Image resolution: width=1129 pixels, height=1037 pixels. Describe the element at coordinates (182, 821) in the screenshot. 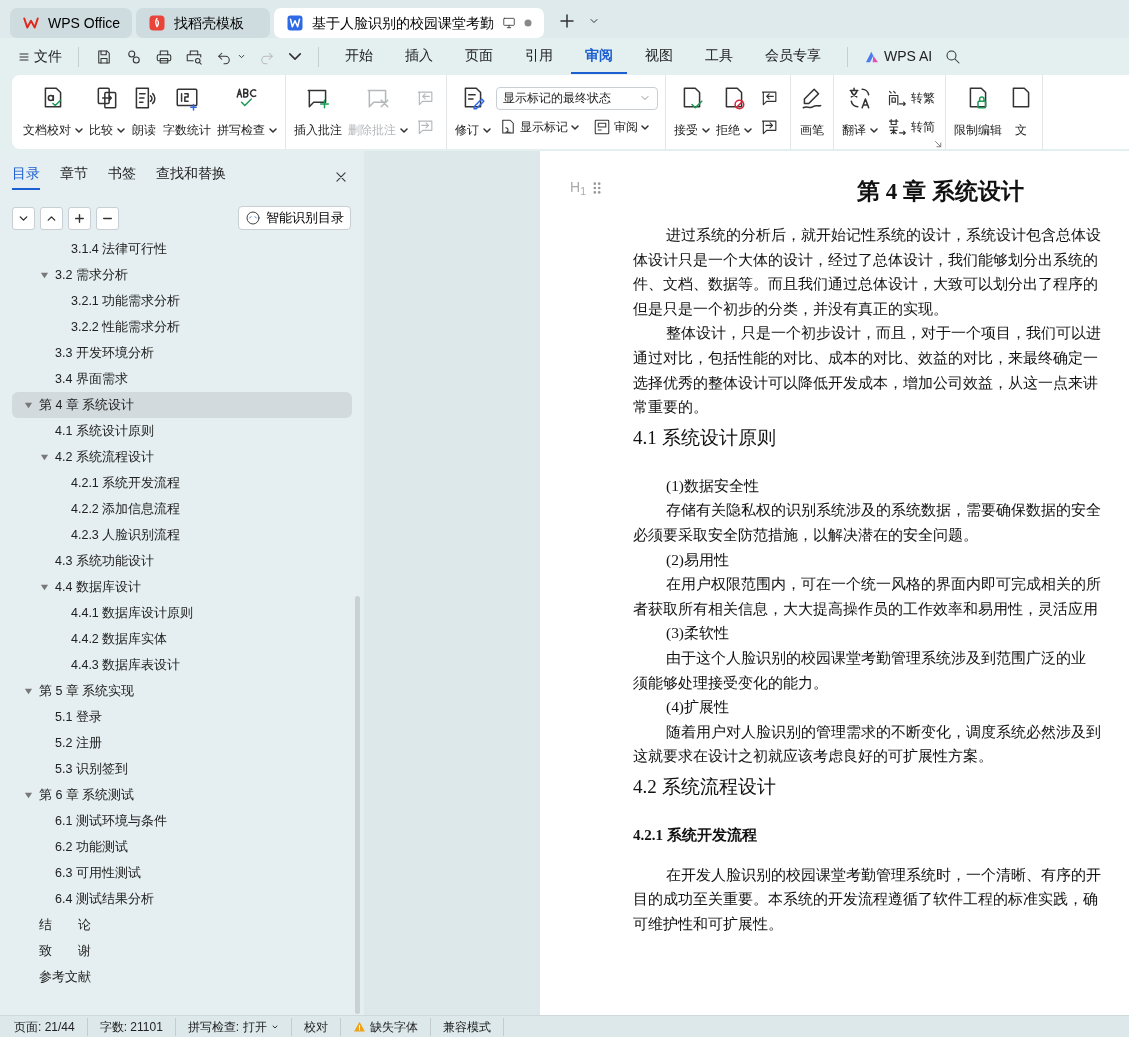

I see `outline-item: 6.1 测试环境与条件` at that location.